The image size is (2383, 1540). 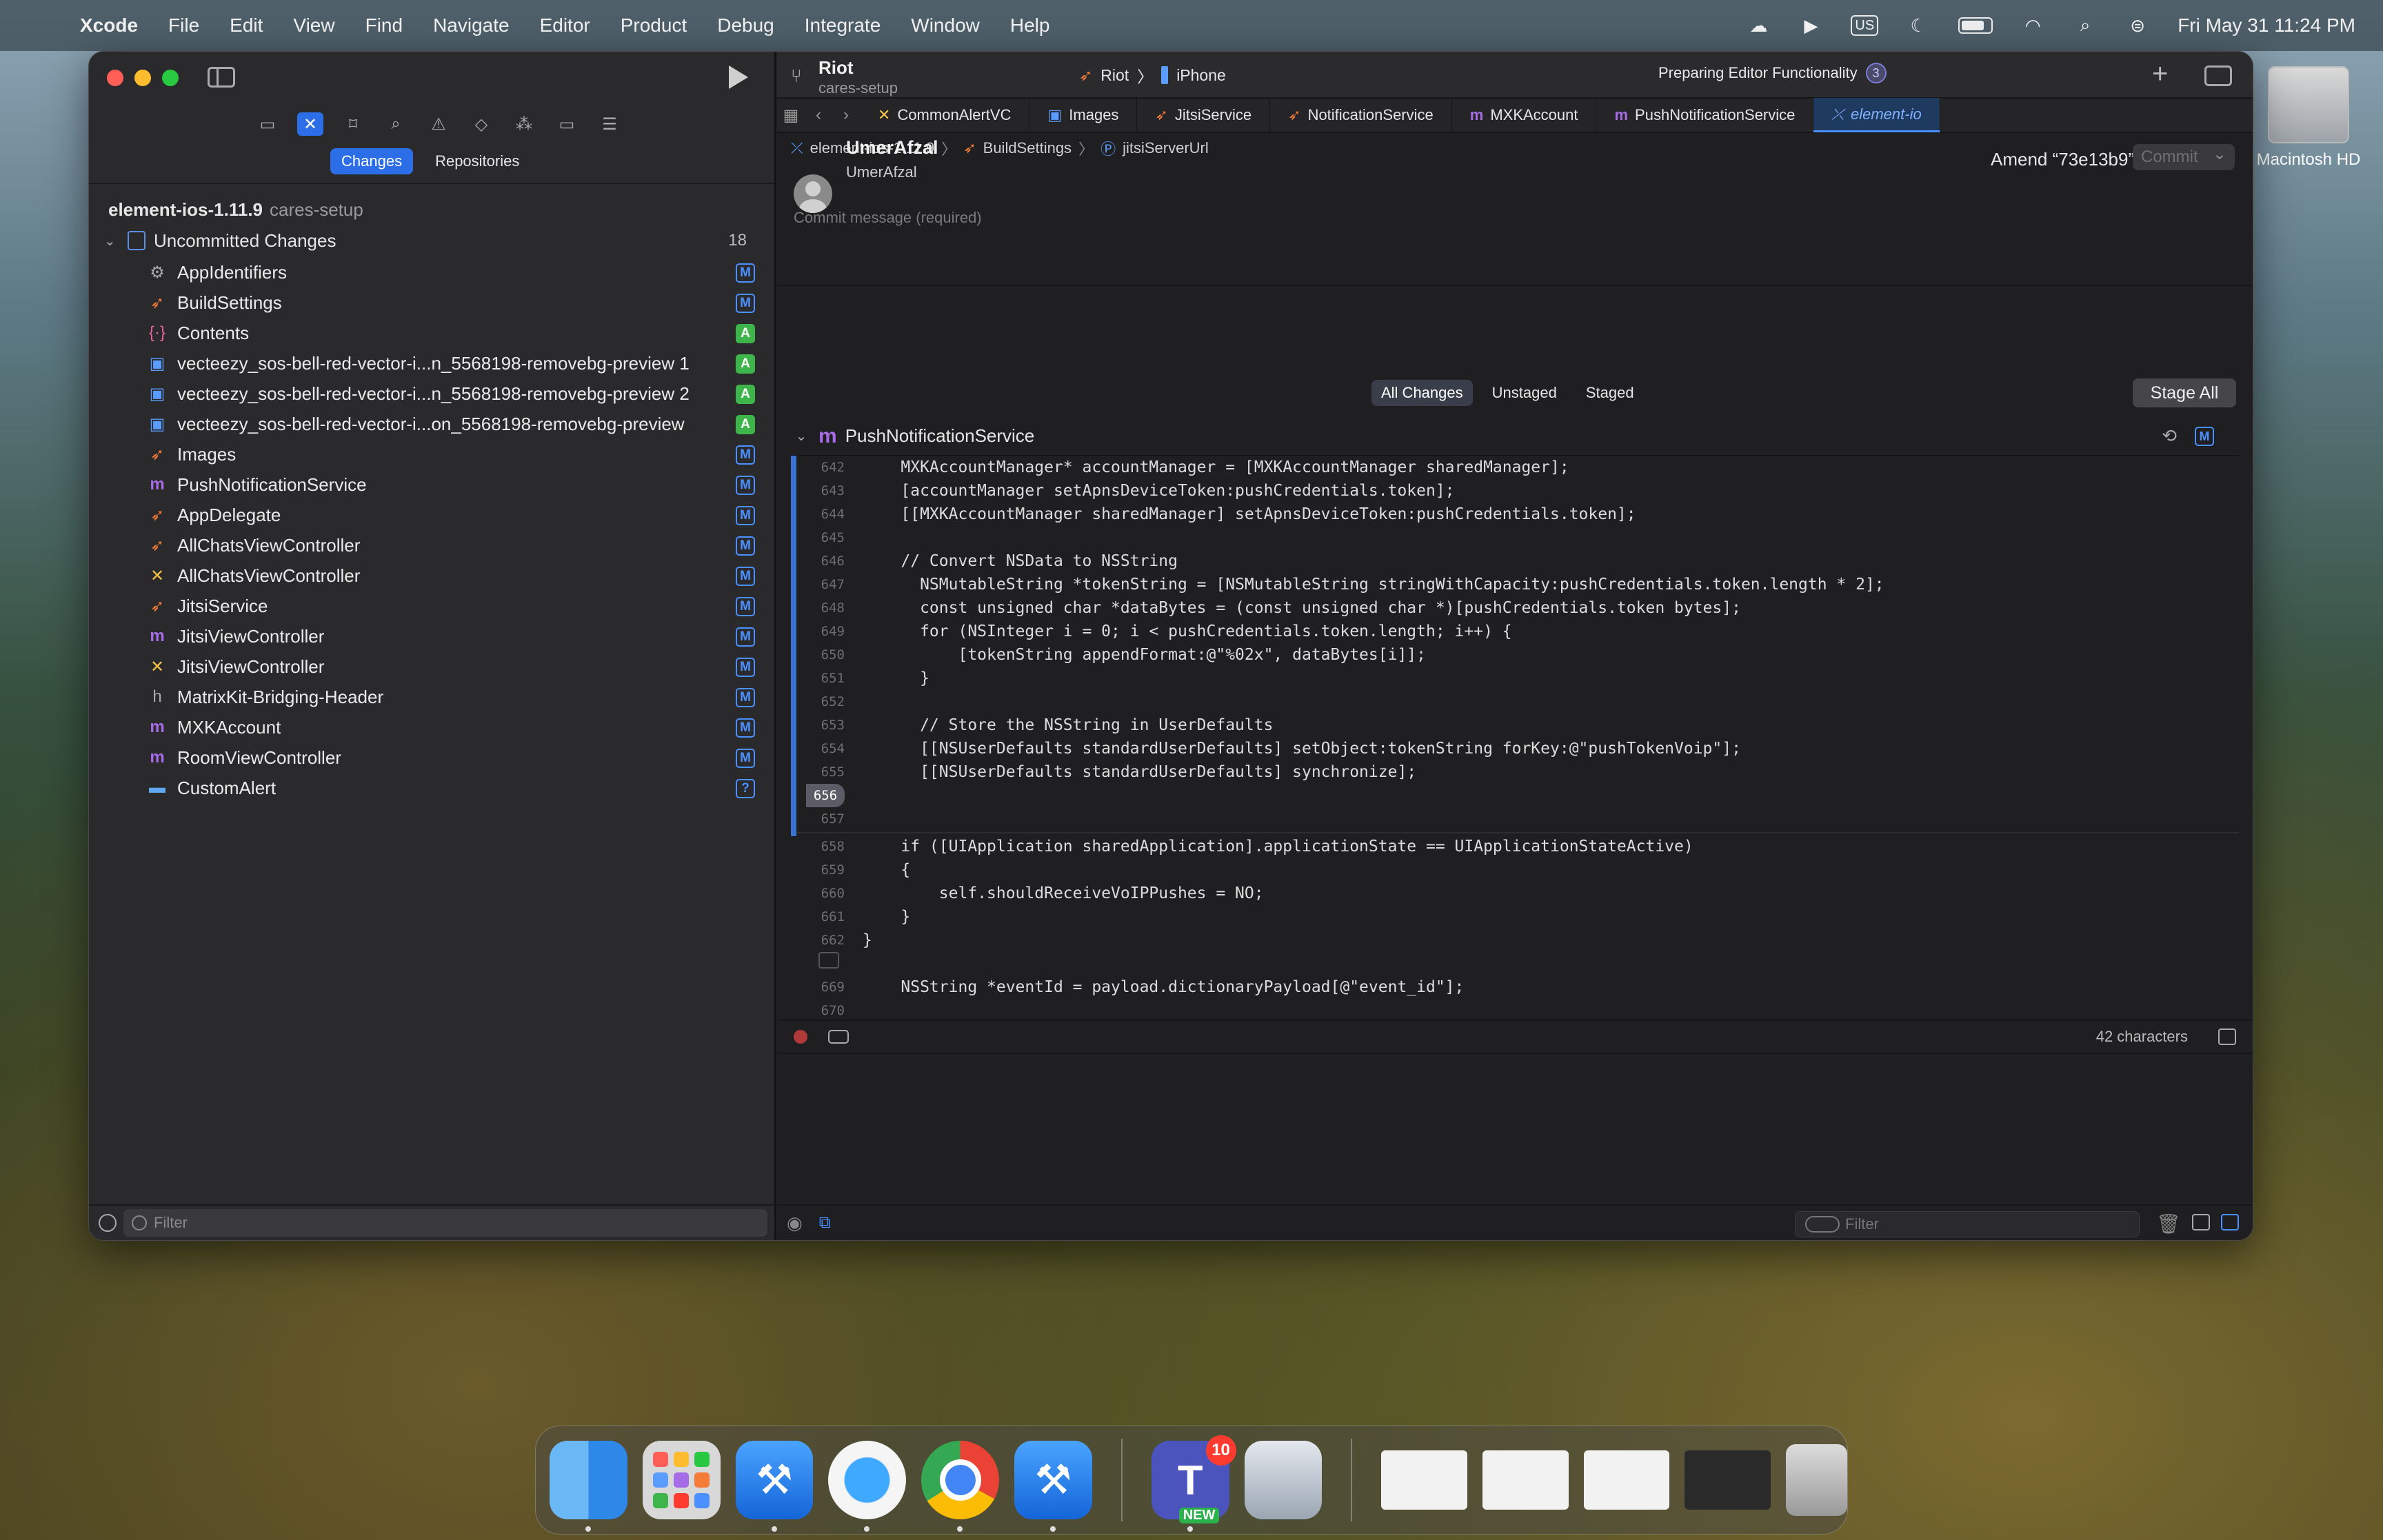 What do you see at coordinates (1027, 148) in the screenshot?
I see `breadcrumb-item: BuildSettings` at bounding box center [1027, 148].